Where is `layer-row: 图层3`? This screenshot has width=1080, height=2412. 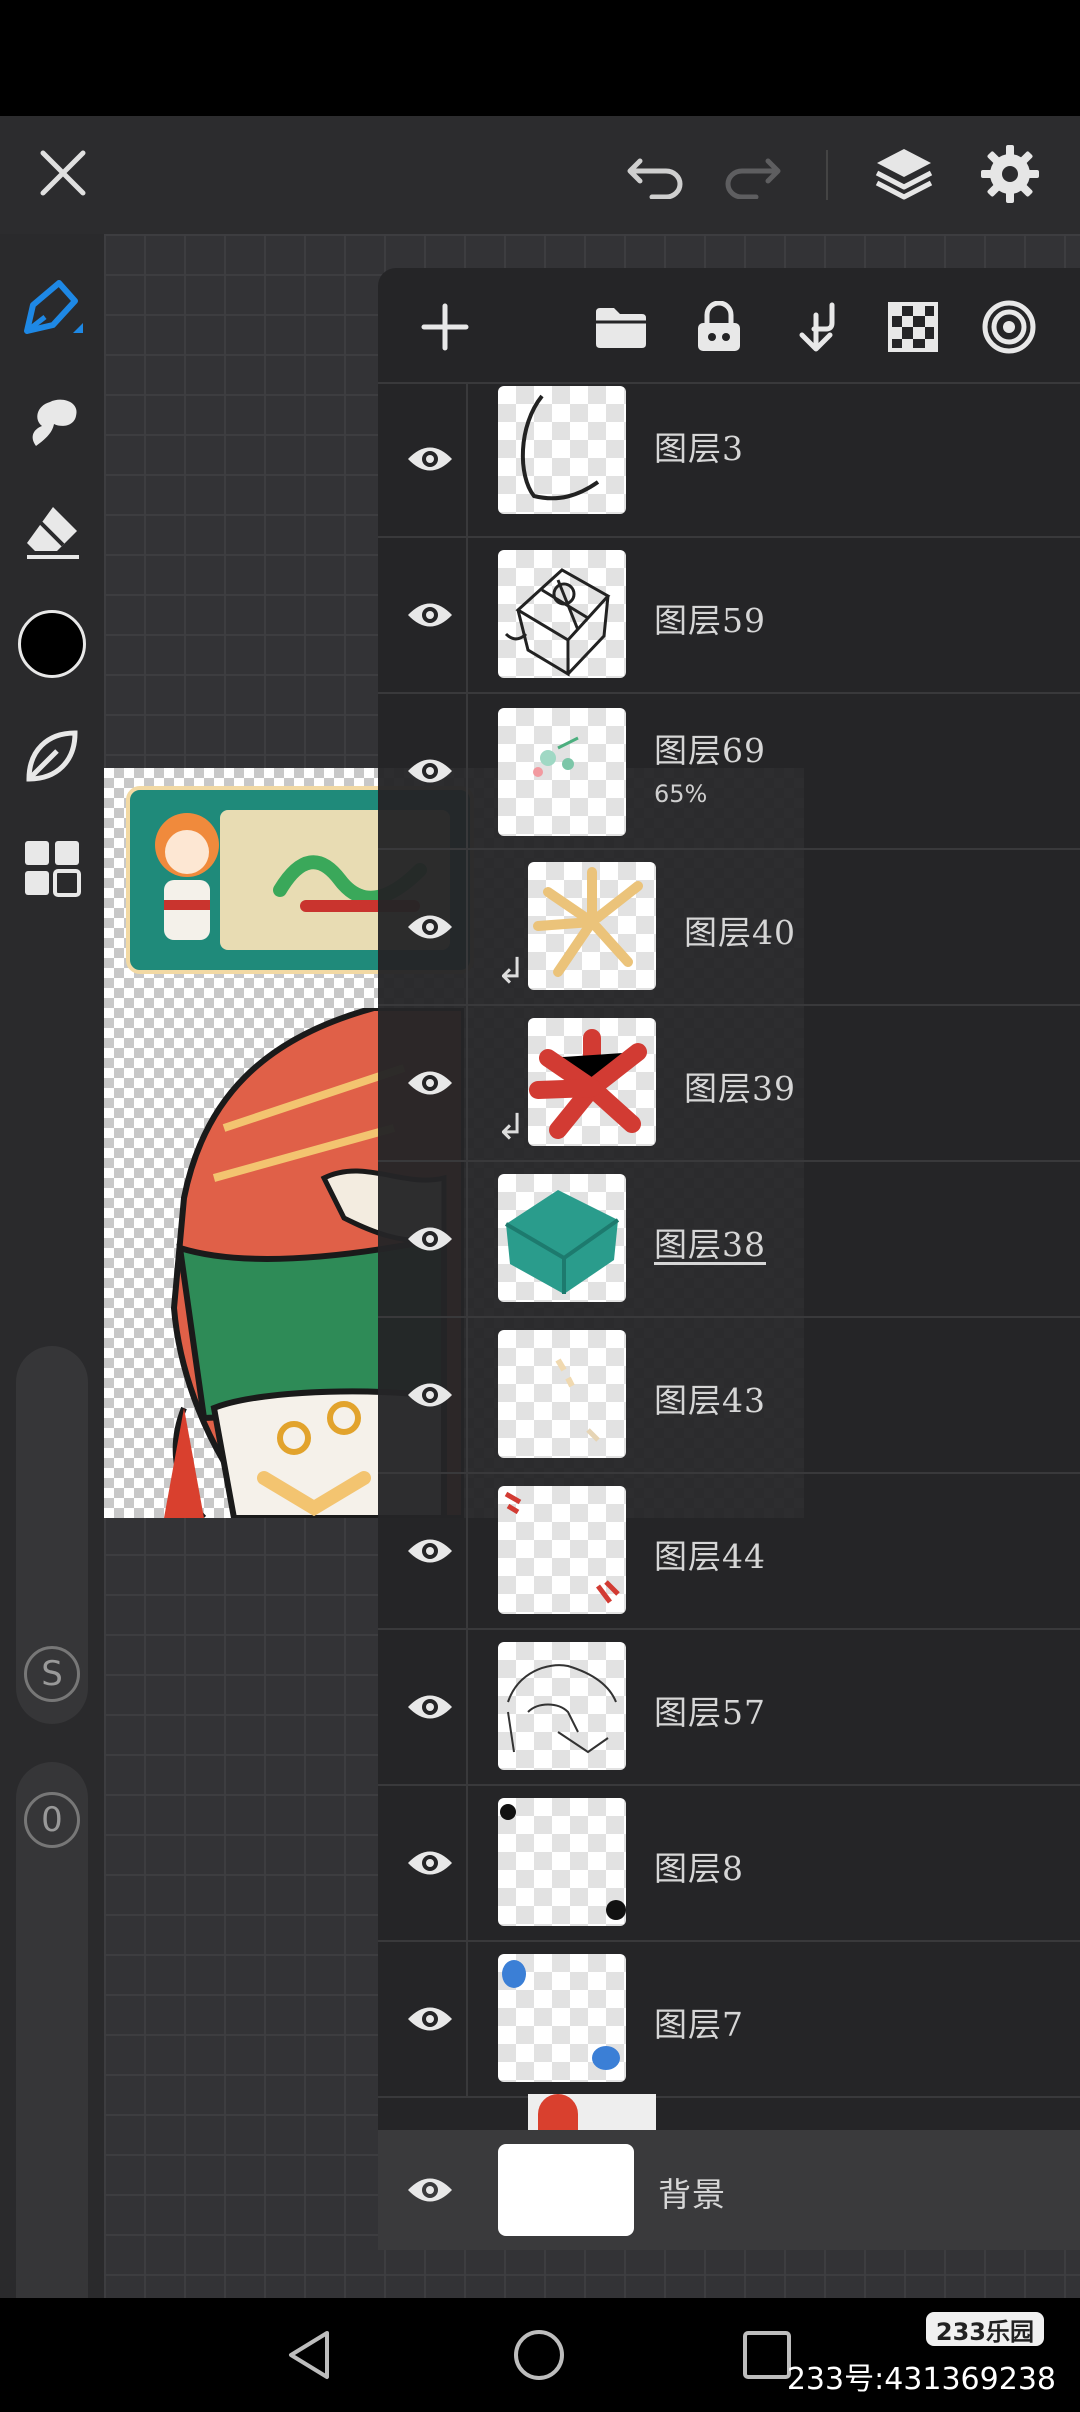 layer-row: 图层3 is located at coordinates (729, 460).